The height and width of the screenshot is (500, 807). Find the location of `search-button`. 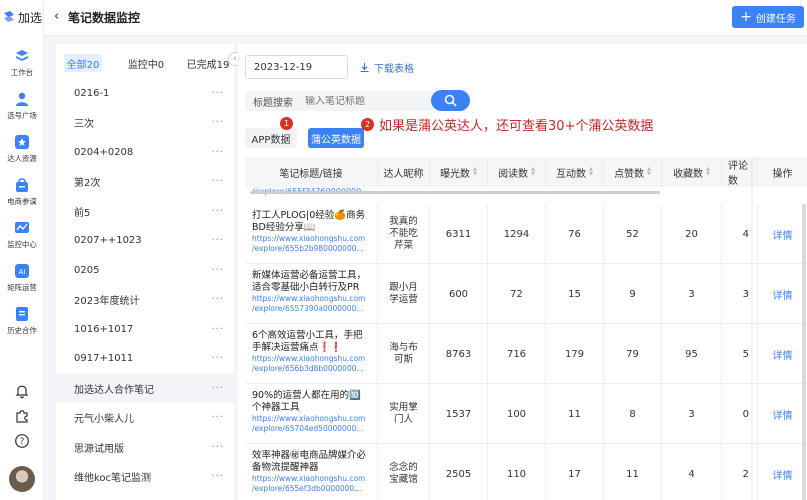

search-button is located at coordinates (450, 100).